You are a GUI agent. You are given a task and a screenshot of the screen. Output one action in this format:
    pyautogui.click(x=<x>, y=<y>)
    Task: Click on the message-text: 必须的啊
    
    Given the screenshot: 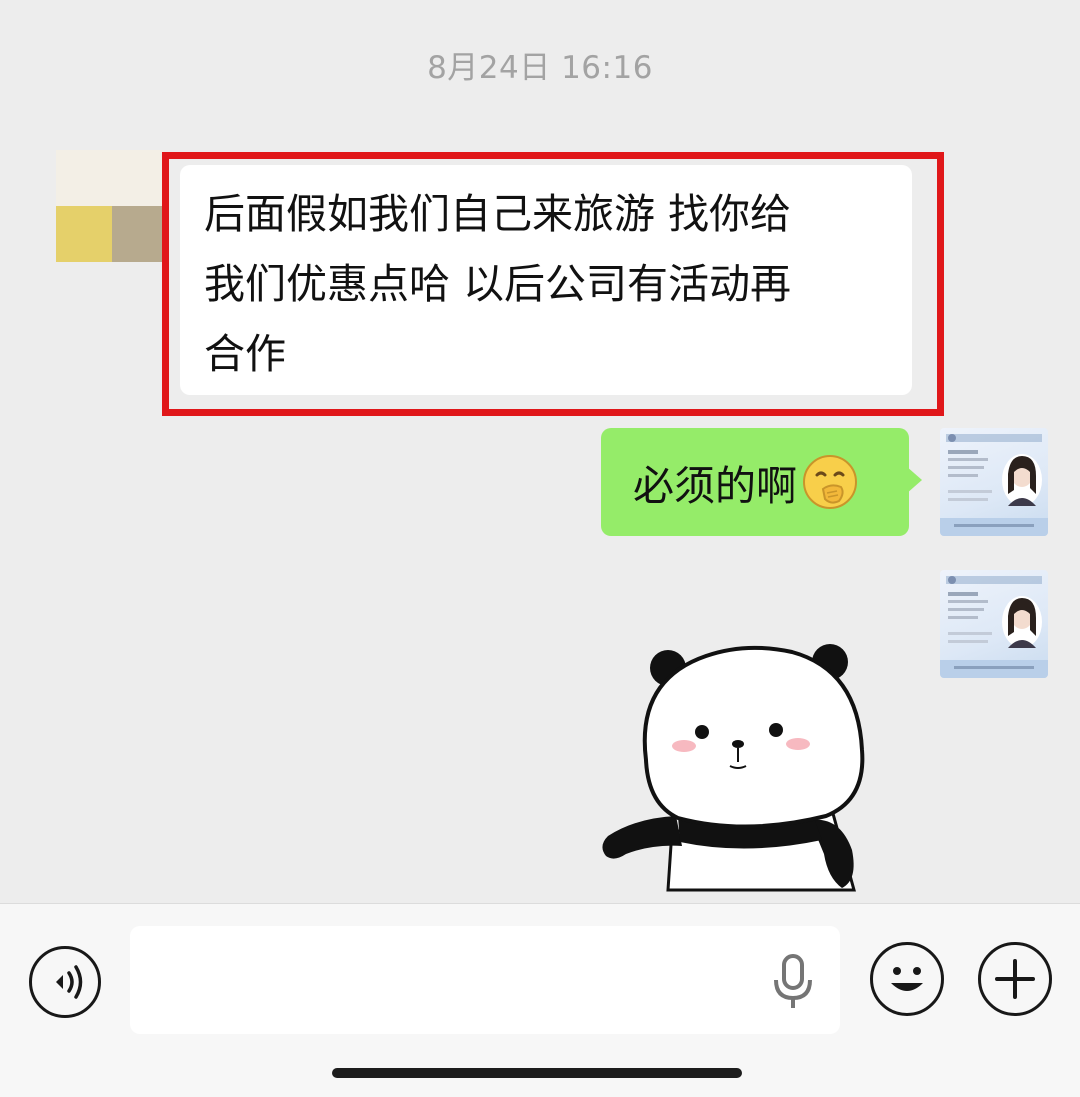 What is the action you would take?
    pyautogui.click(x=715, y=486)
    